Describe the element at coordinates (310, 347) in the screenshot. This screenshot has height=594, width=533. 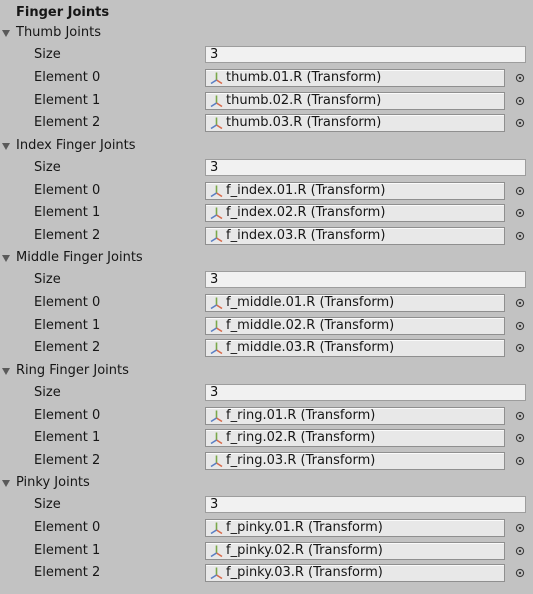
I see `transform-value: f_middle.03.R (Transform)` at that location.